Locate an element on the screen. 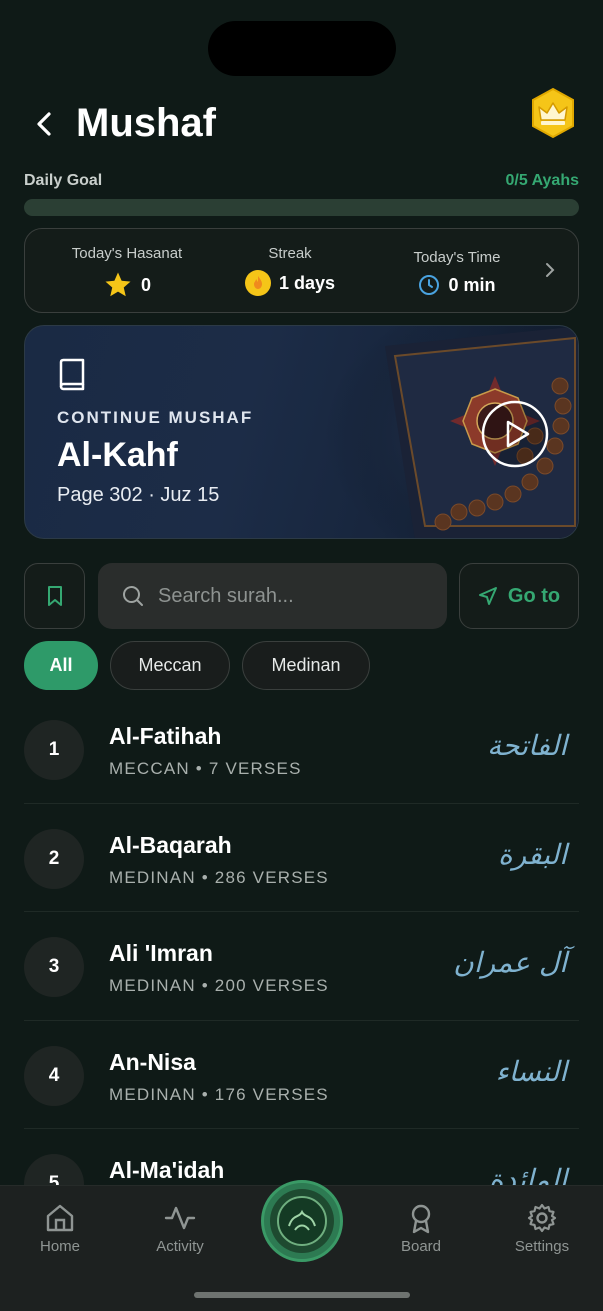  surah-number: 3 is located at coordinates (54, 967).